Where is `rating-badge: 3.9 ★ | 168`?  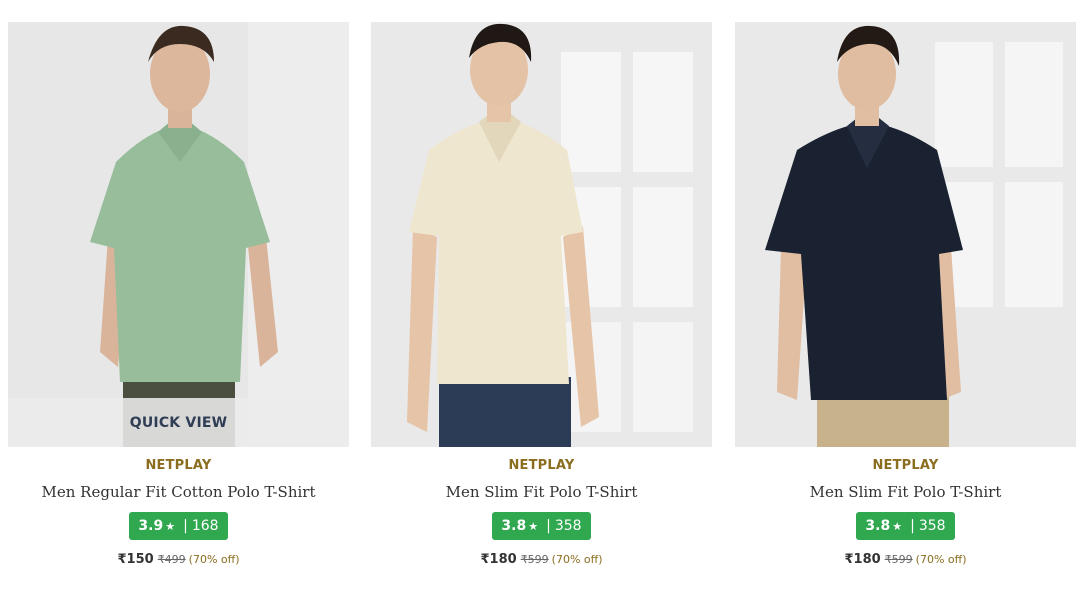
rating-badge: 3.9 ★ | 168 is located at coordinates (178, 526).